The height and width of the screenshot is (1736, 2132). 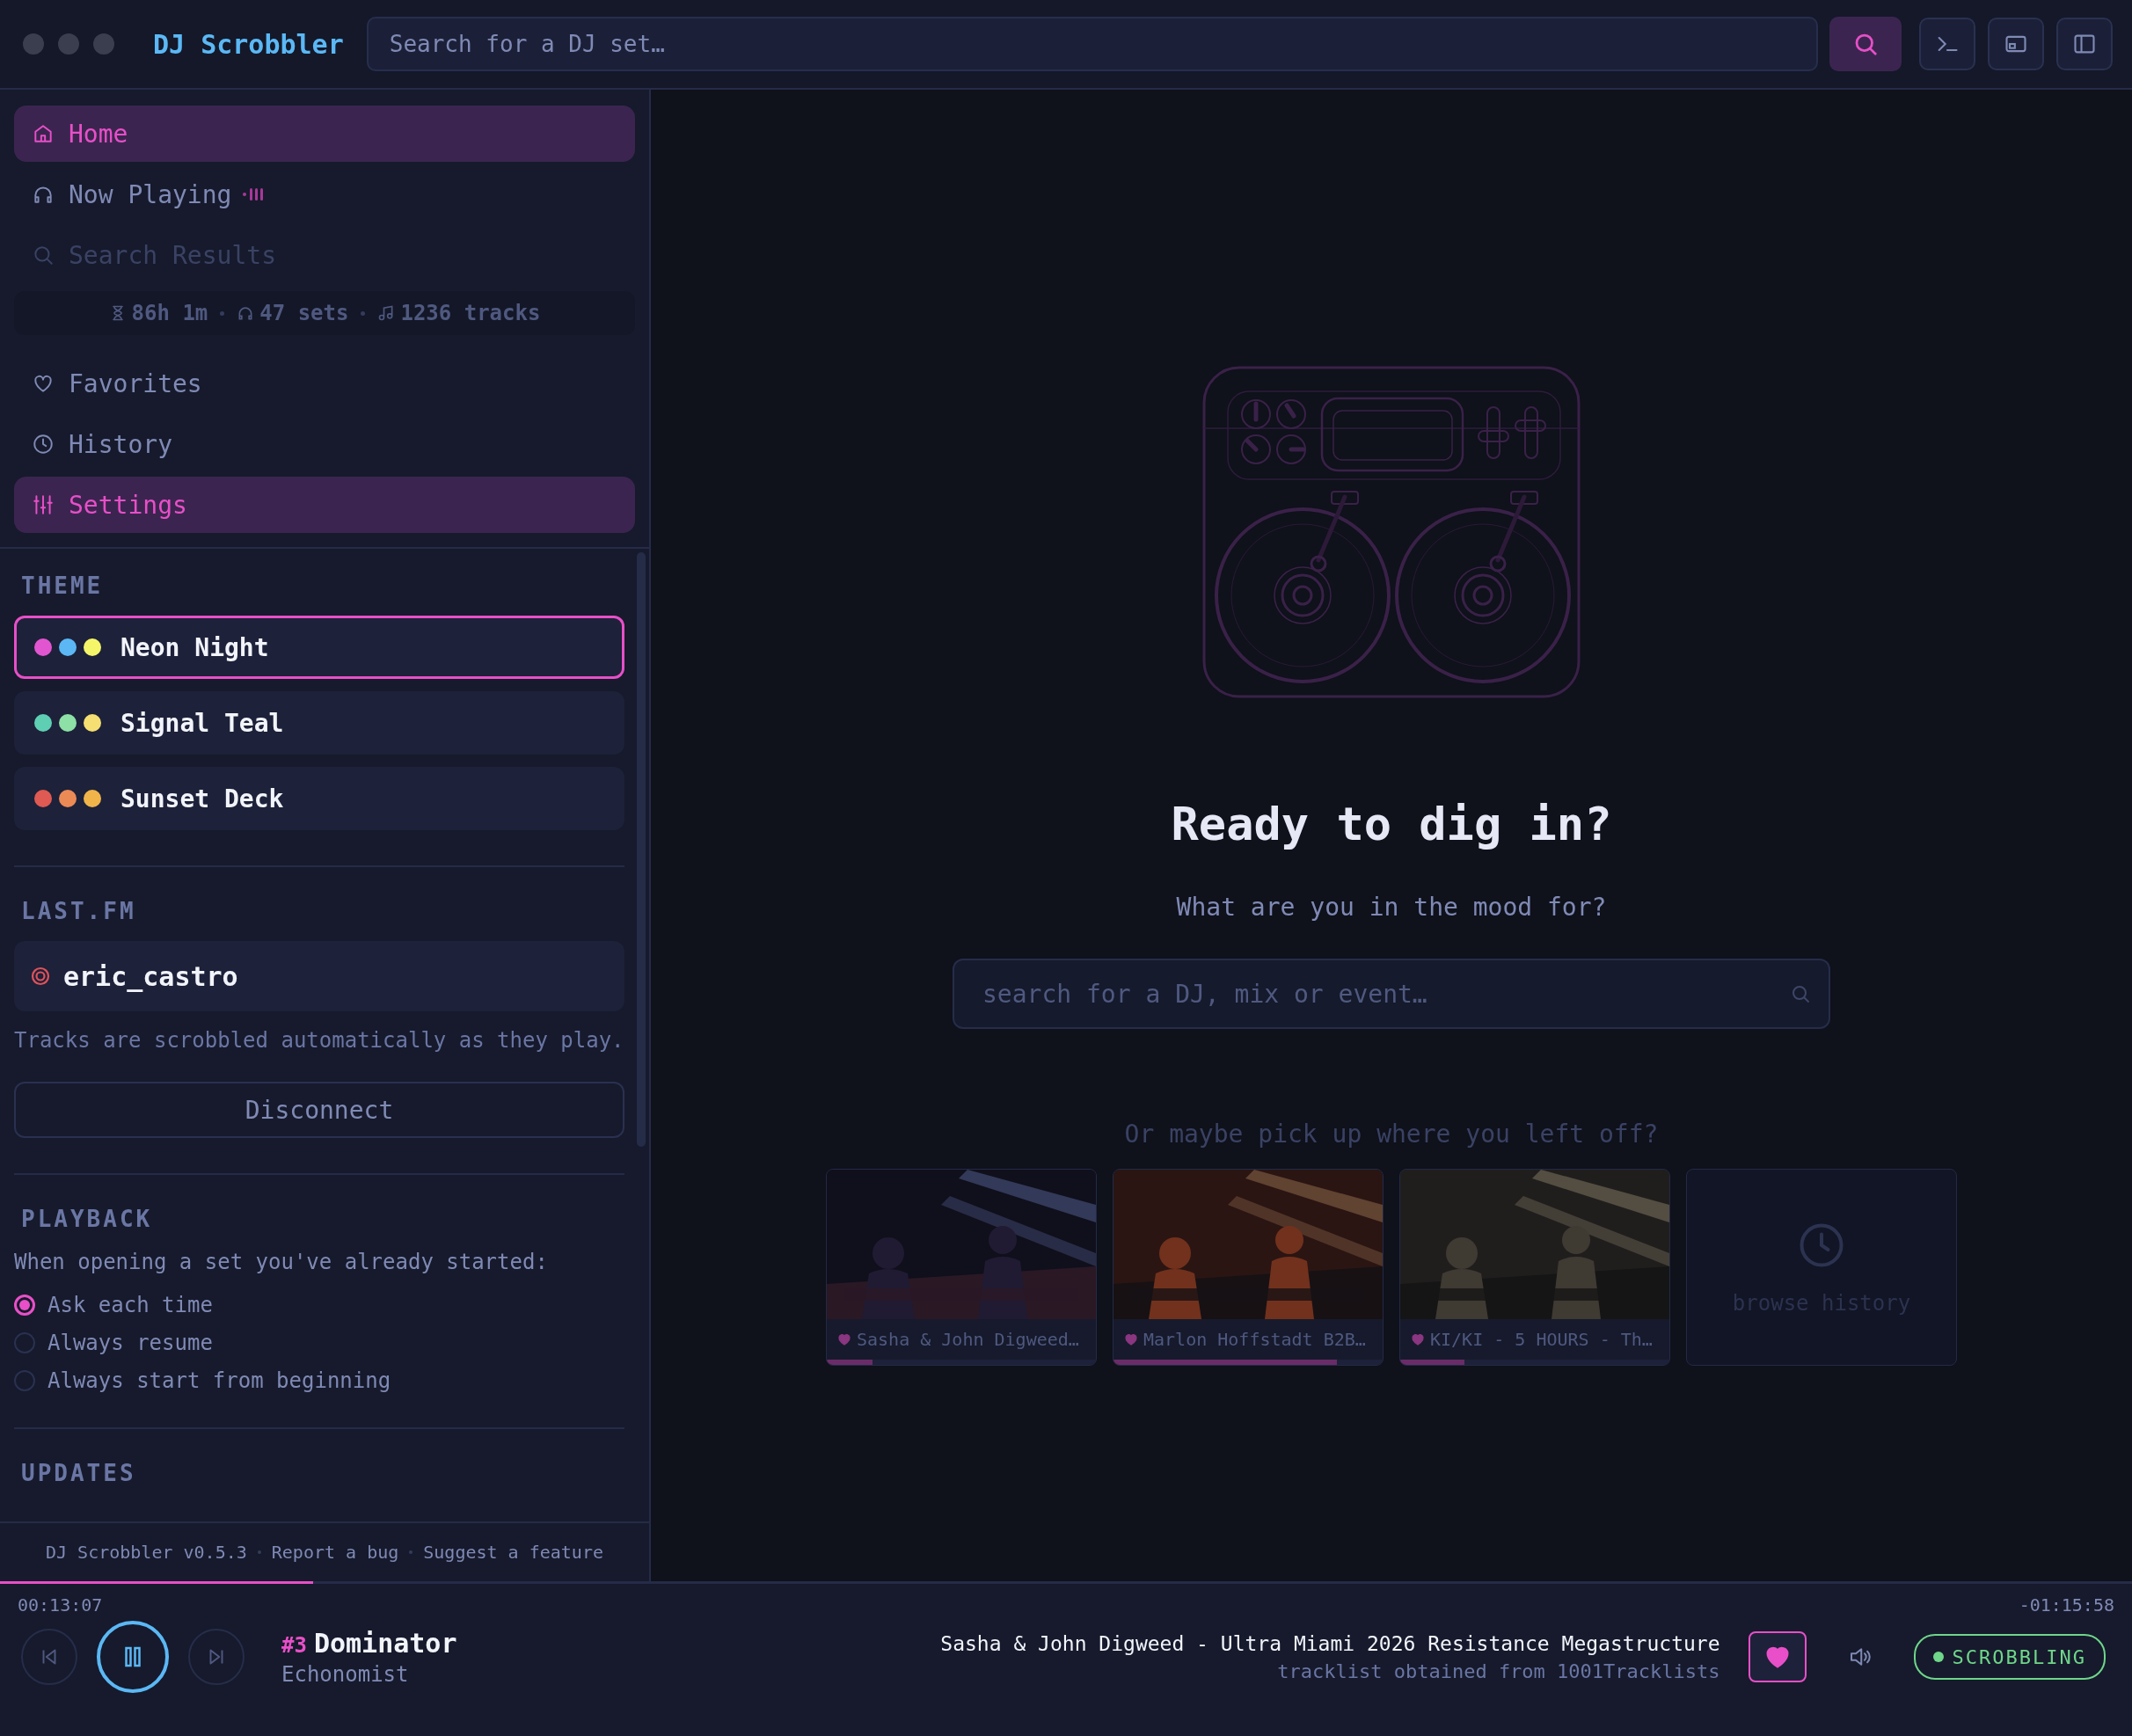 I want to click on track-number: #3, so click(x=294, y=1645).